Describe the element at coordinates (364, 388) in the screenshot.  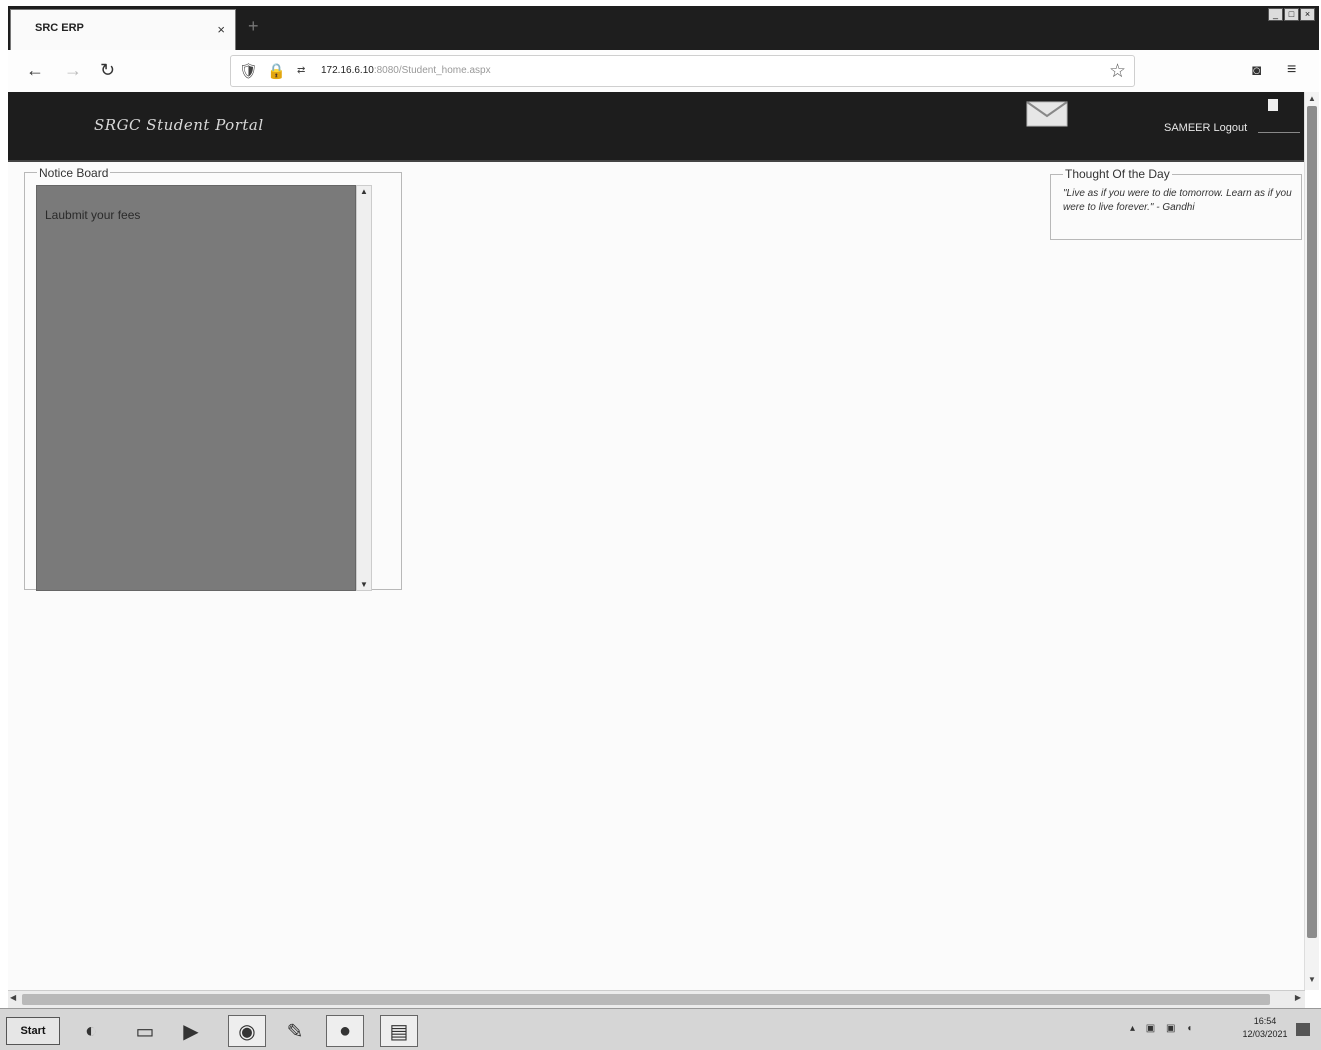
I see `notice-scrollbar: ▲ ▼` at that location.